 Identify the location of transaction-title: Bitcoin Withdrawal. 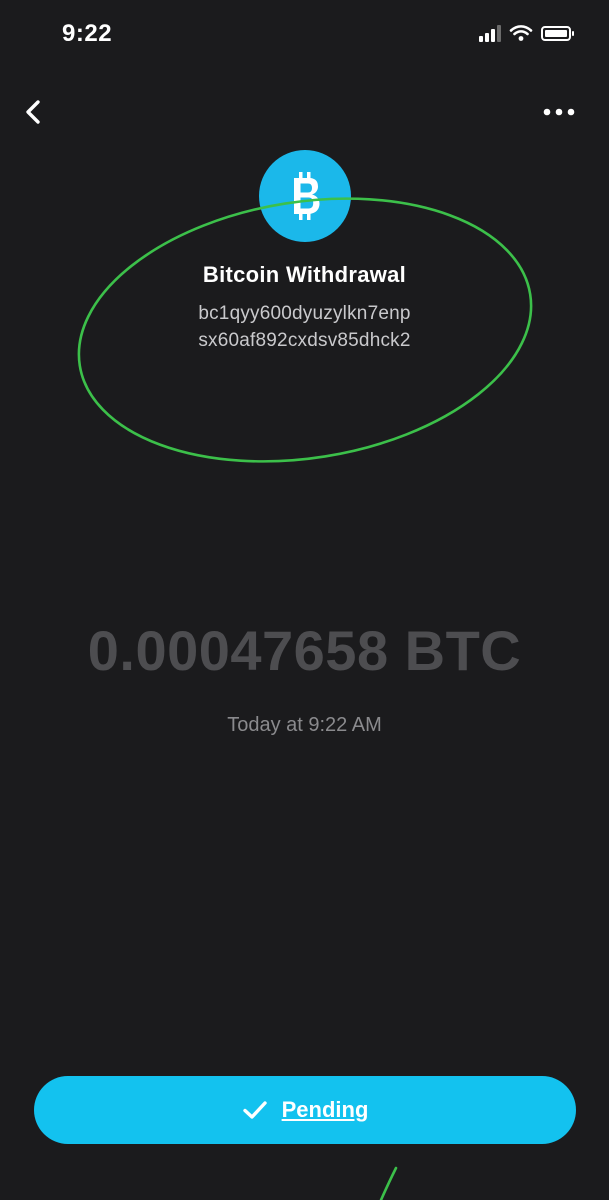
(304, 274).